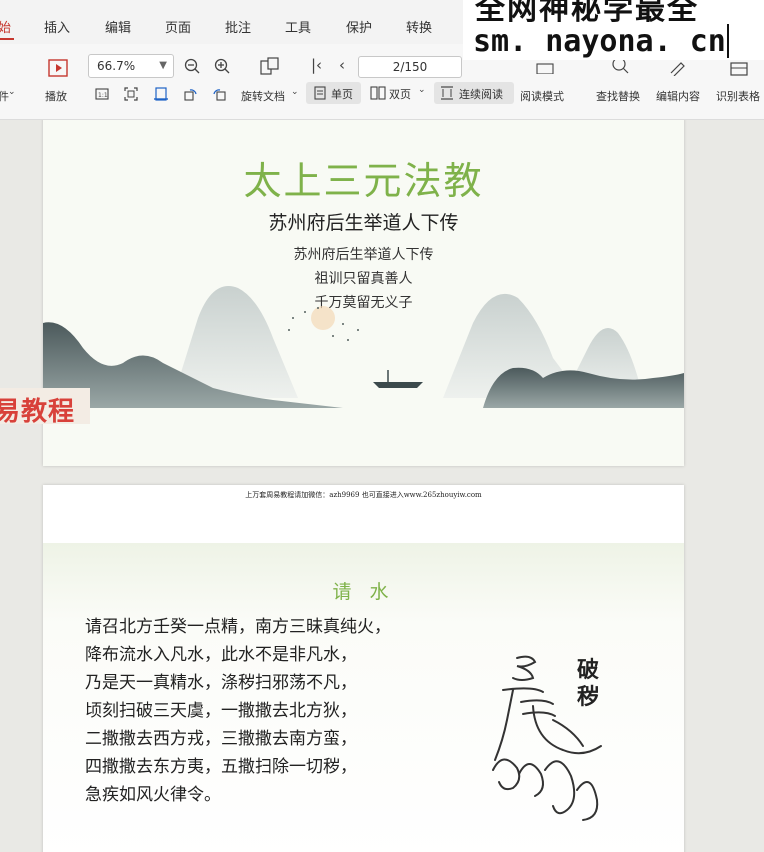 This screenshot has height=852, width=764. Describe the element at coordinates (178, 26) in the screenshot. I see `menu-page: 页面` at that location.